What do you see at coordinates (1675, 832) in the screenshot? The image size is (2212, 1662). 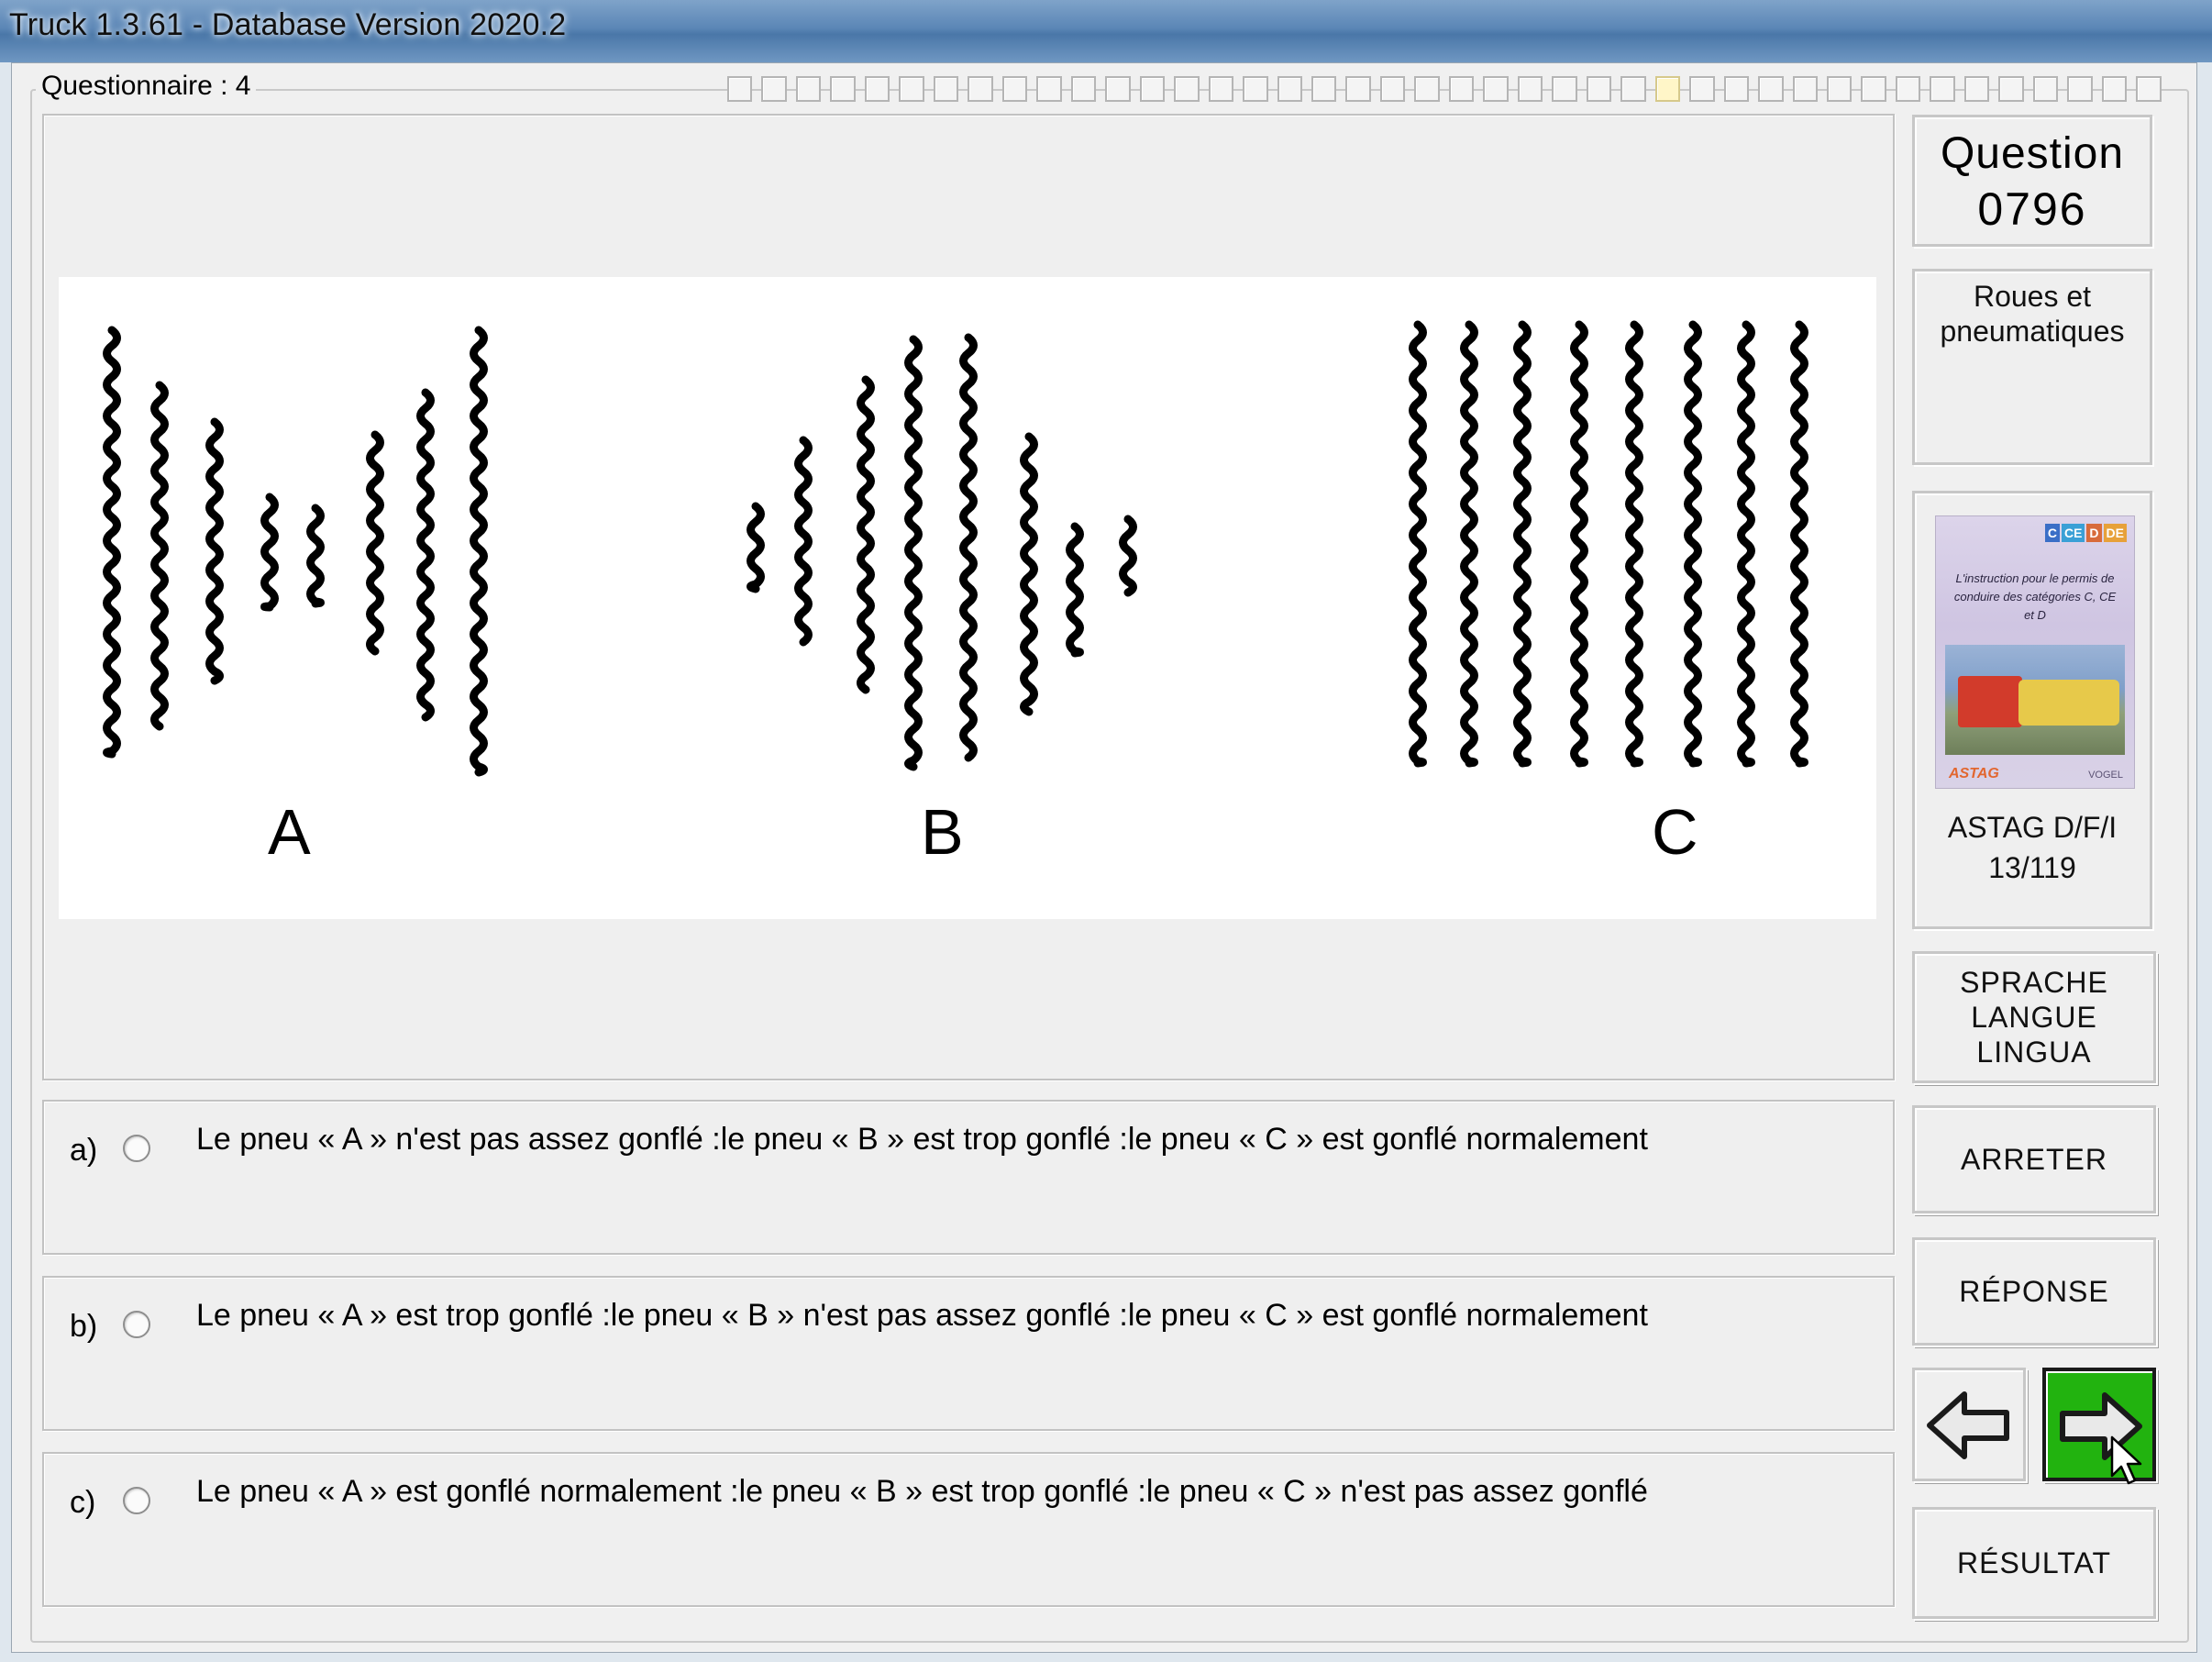 I see `figure-label-c: C` at bounding box center [1675, 832].